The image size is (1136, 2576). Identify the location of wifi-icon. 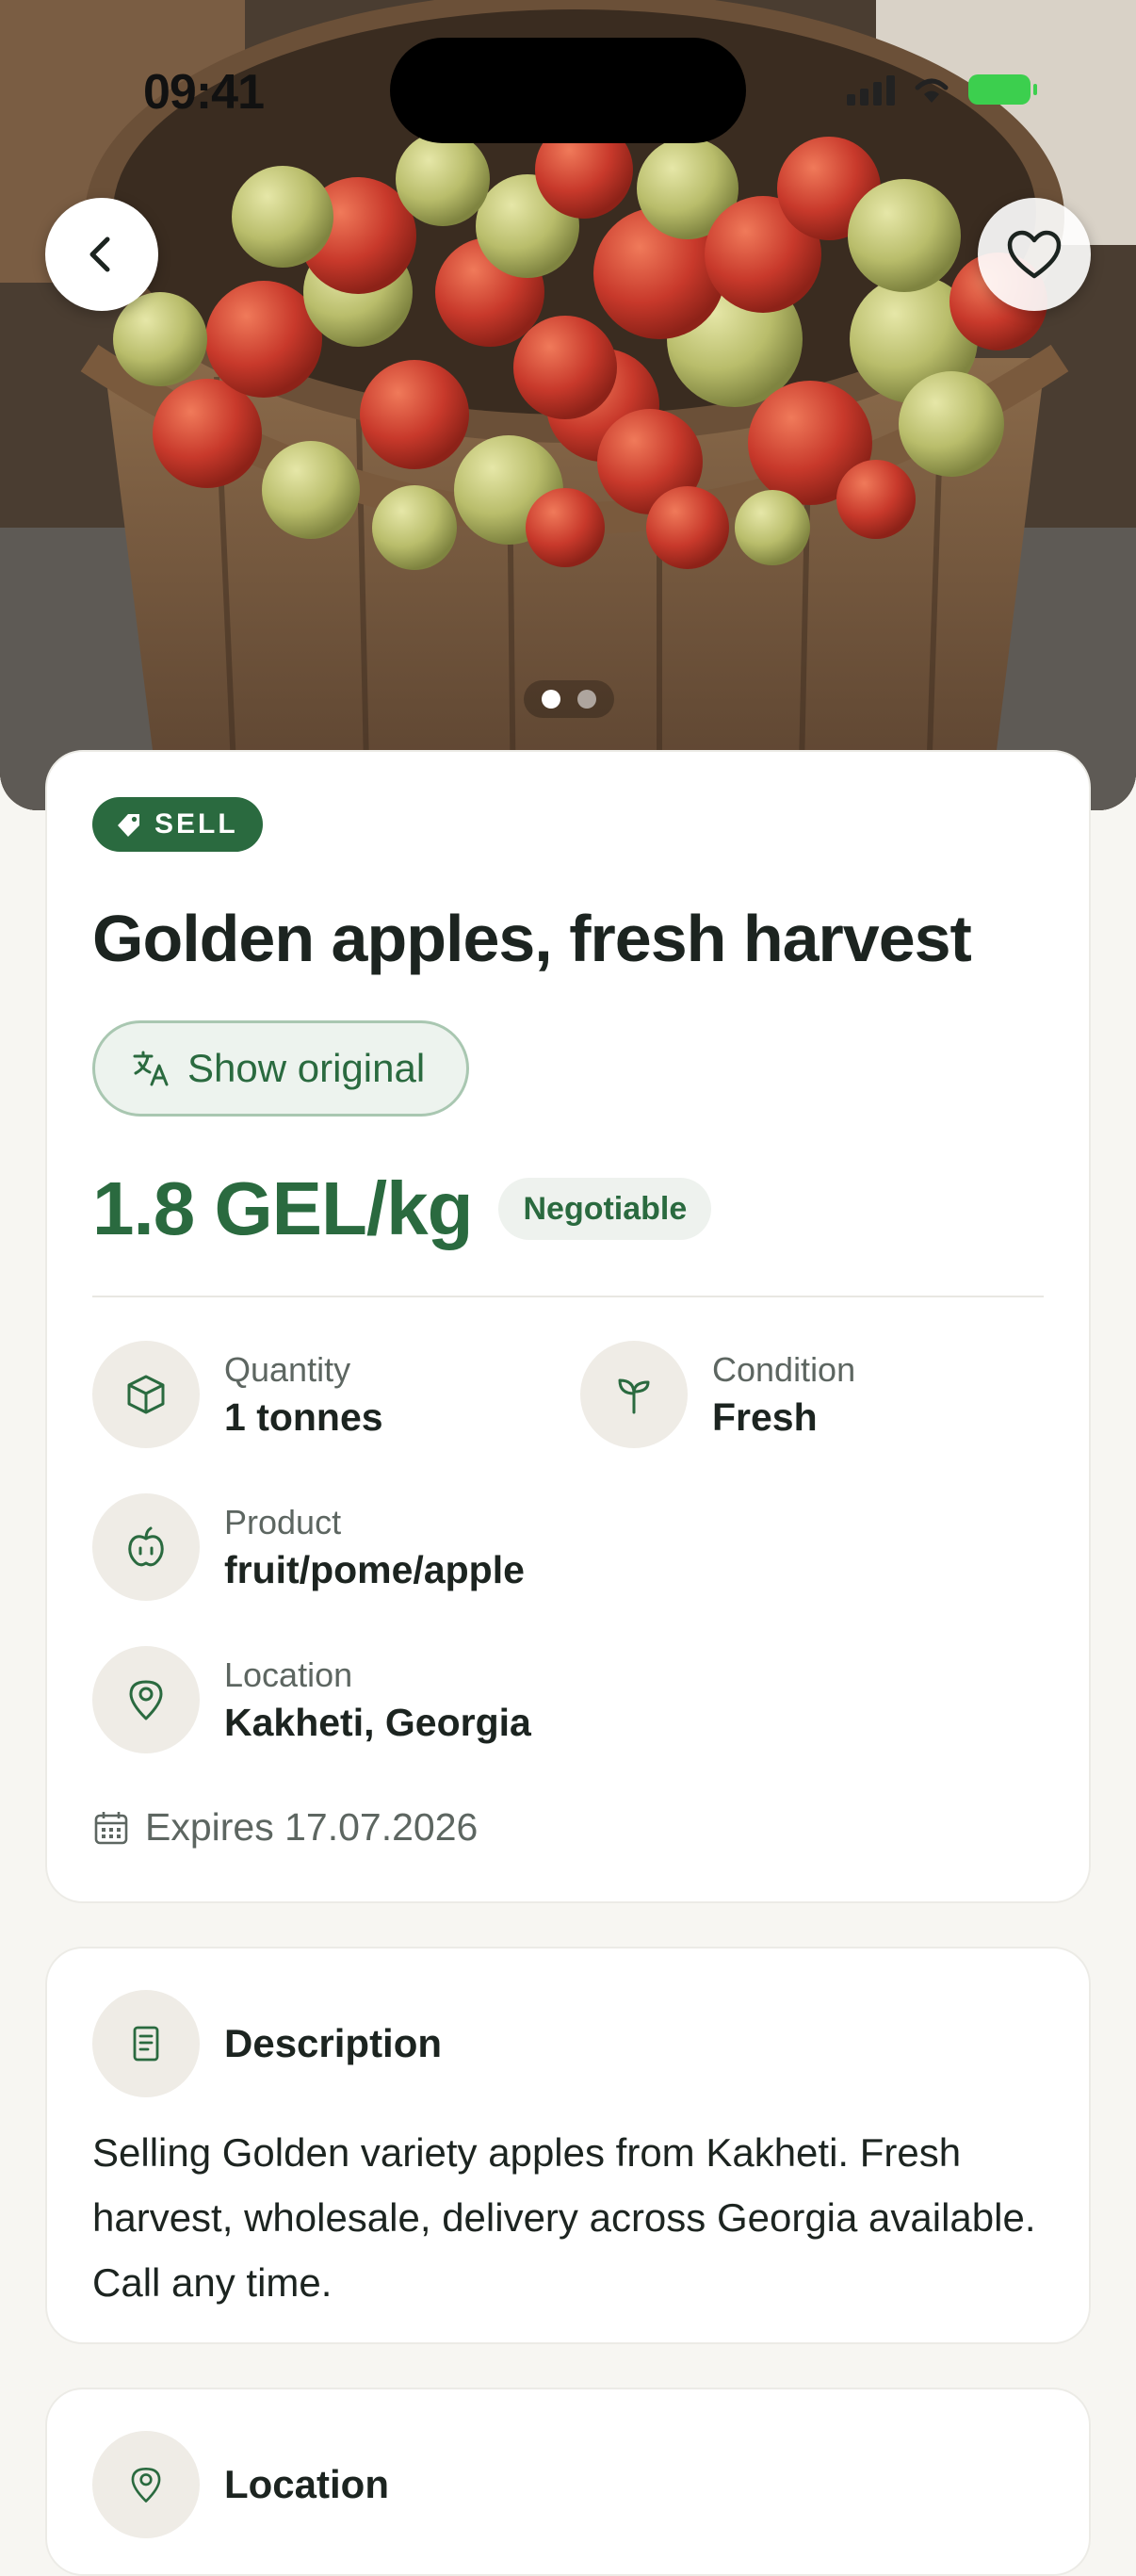
(932, 90).